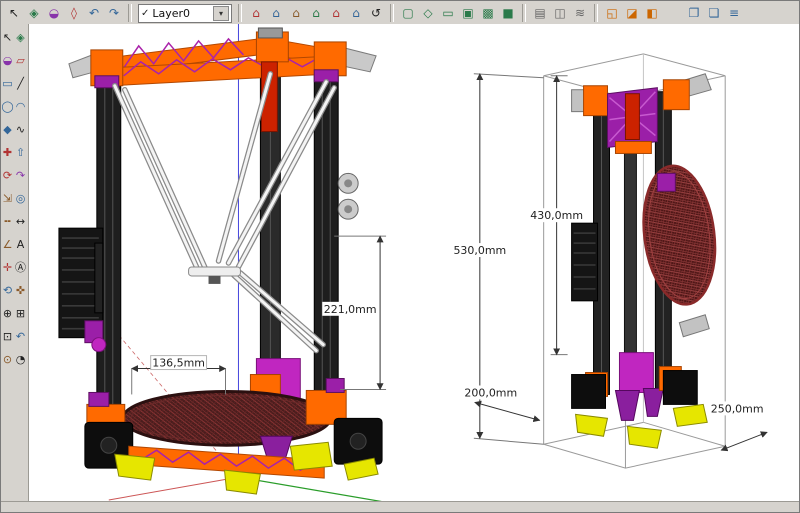 The image size is (800, 513). Describe the element at coordinates (221, 13) in the screenshot. I see `layer-dropdown-arrow-icon: ▾` at that location.